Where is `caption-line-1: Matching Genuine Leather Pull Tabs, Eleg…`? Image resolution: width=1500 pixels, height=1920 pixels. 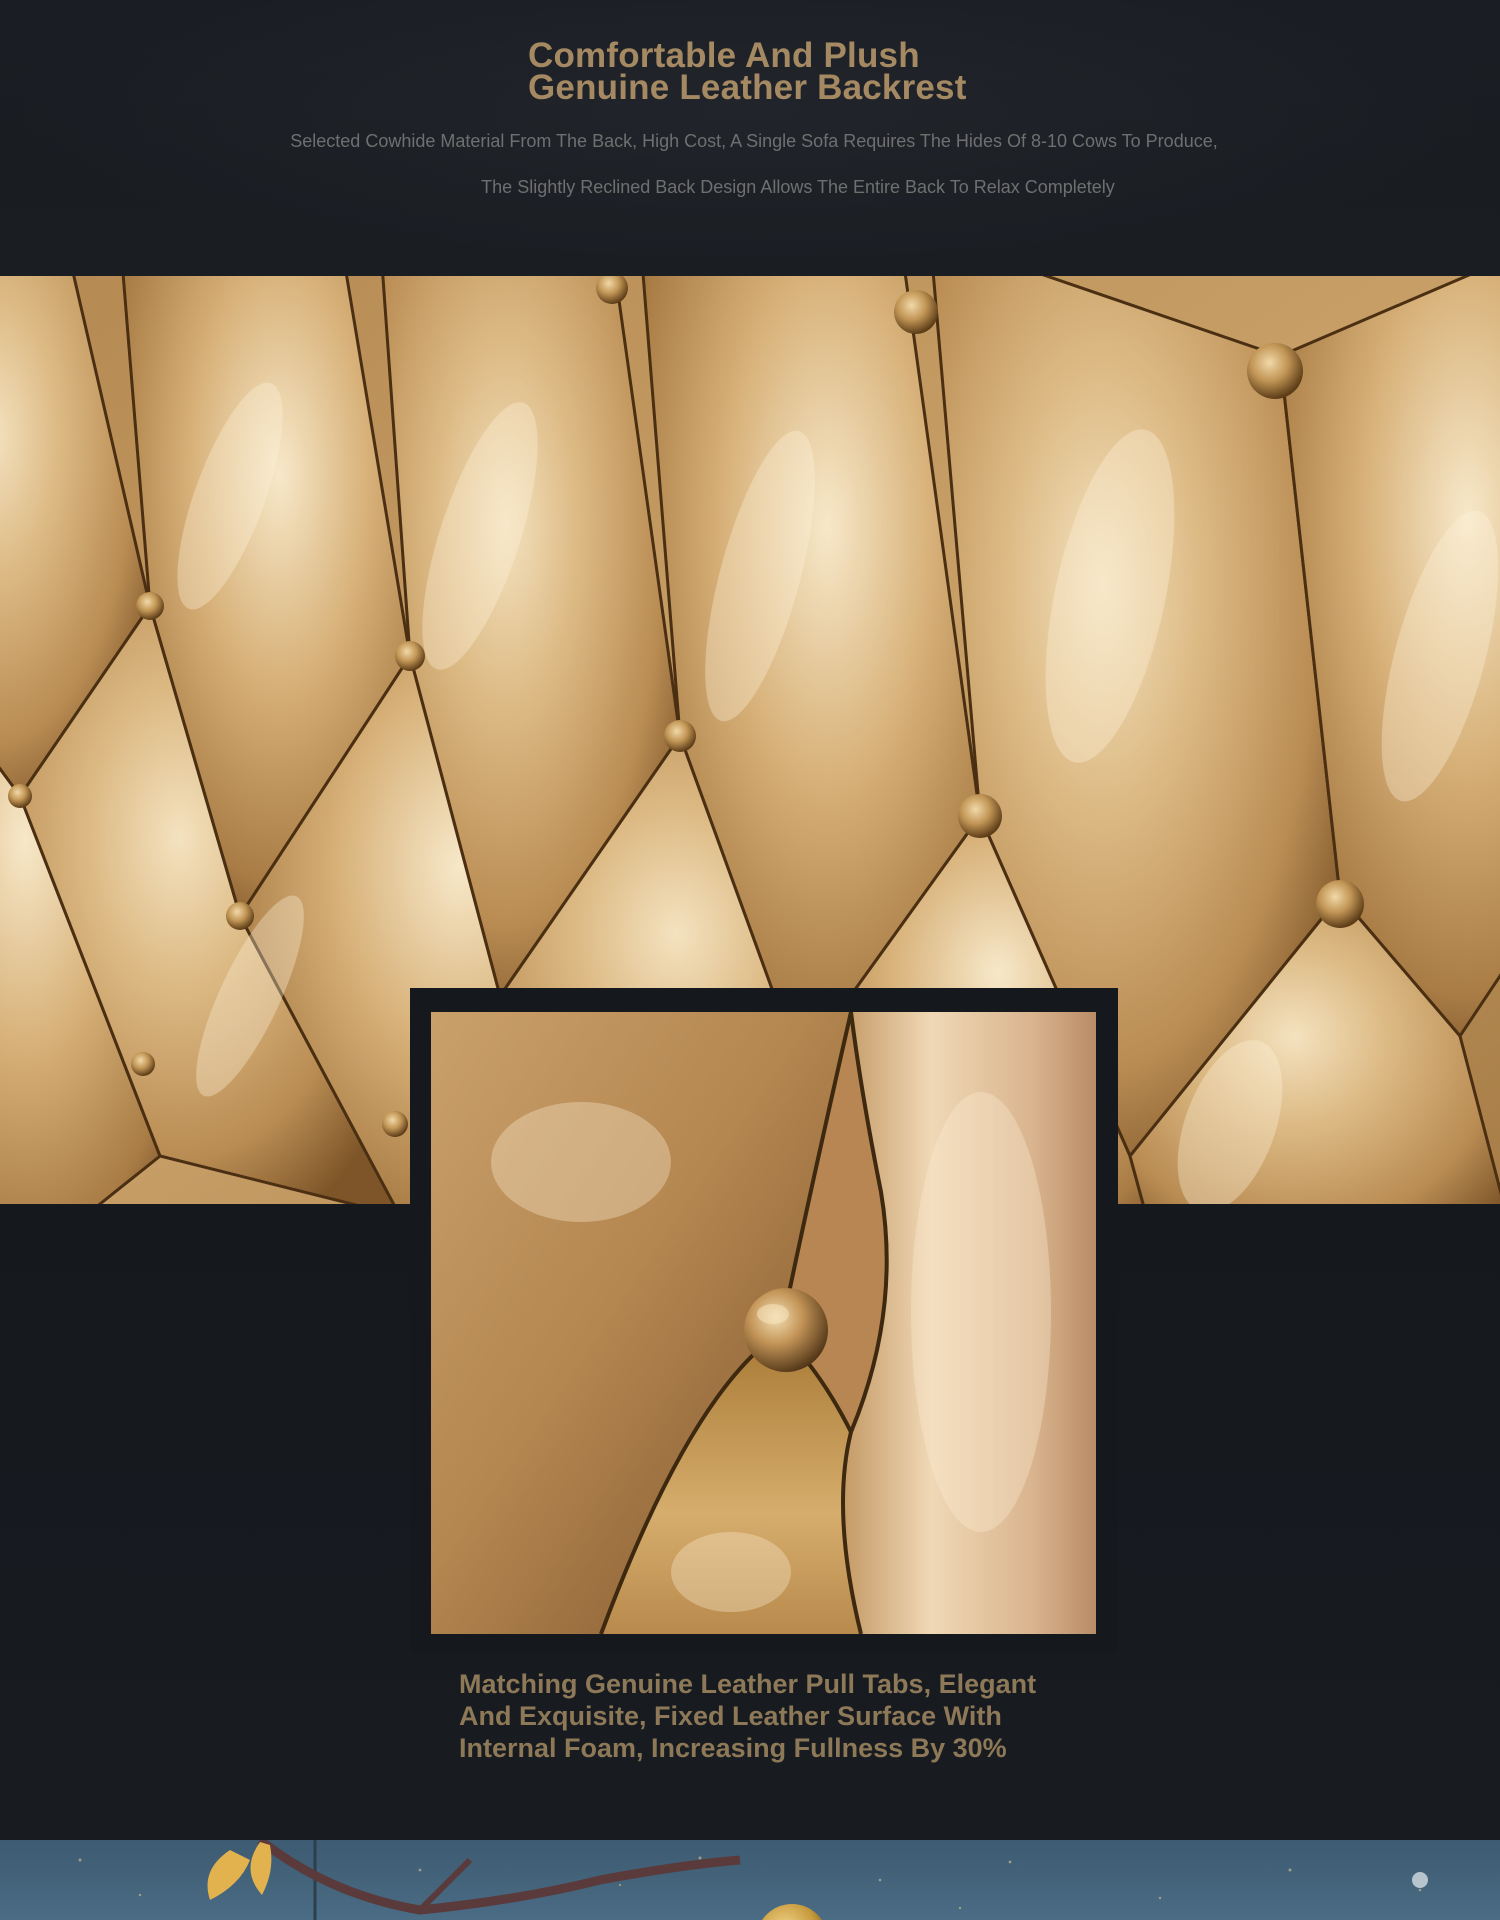 caption-line-1: Matching Genuine Leather Pull Tabs, Eleg… is located at coordinates (748, 1684).